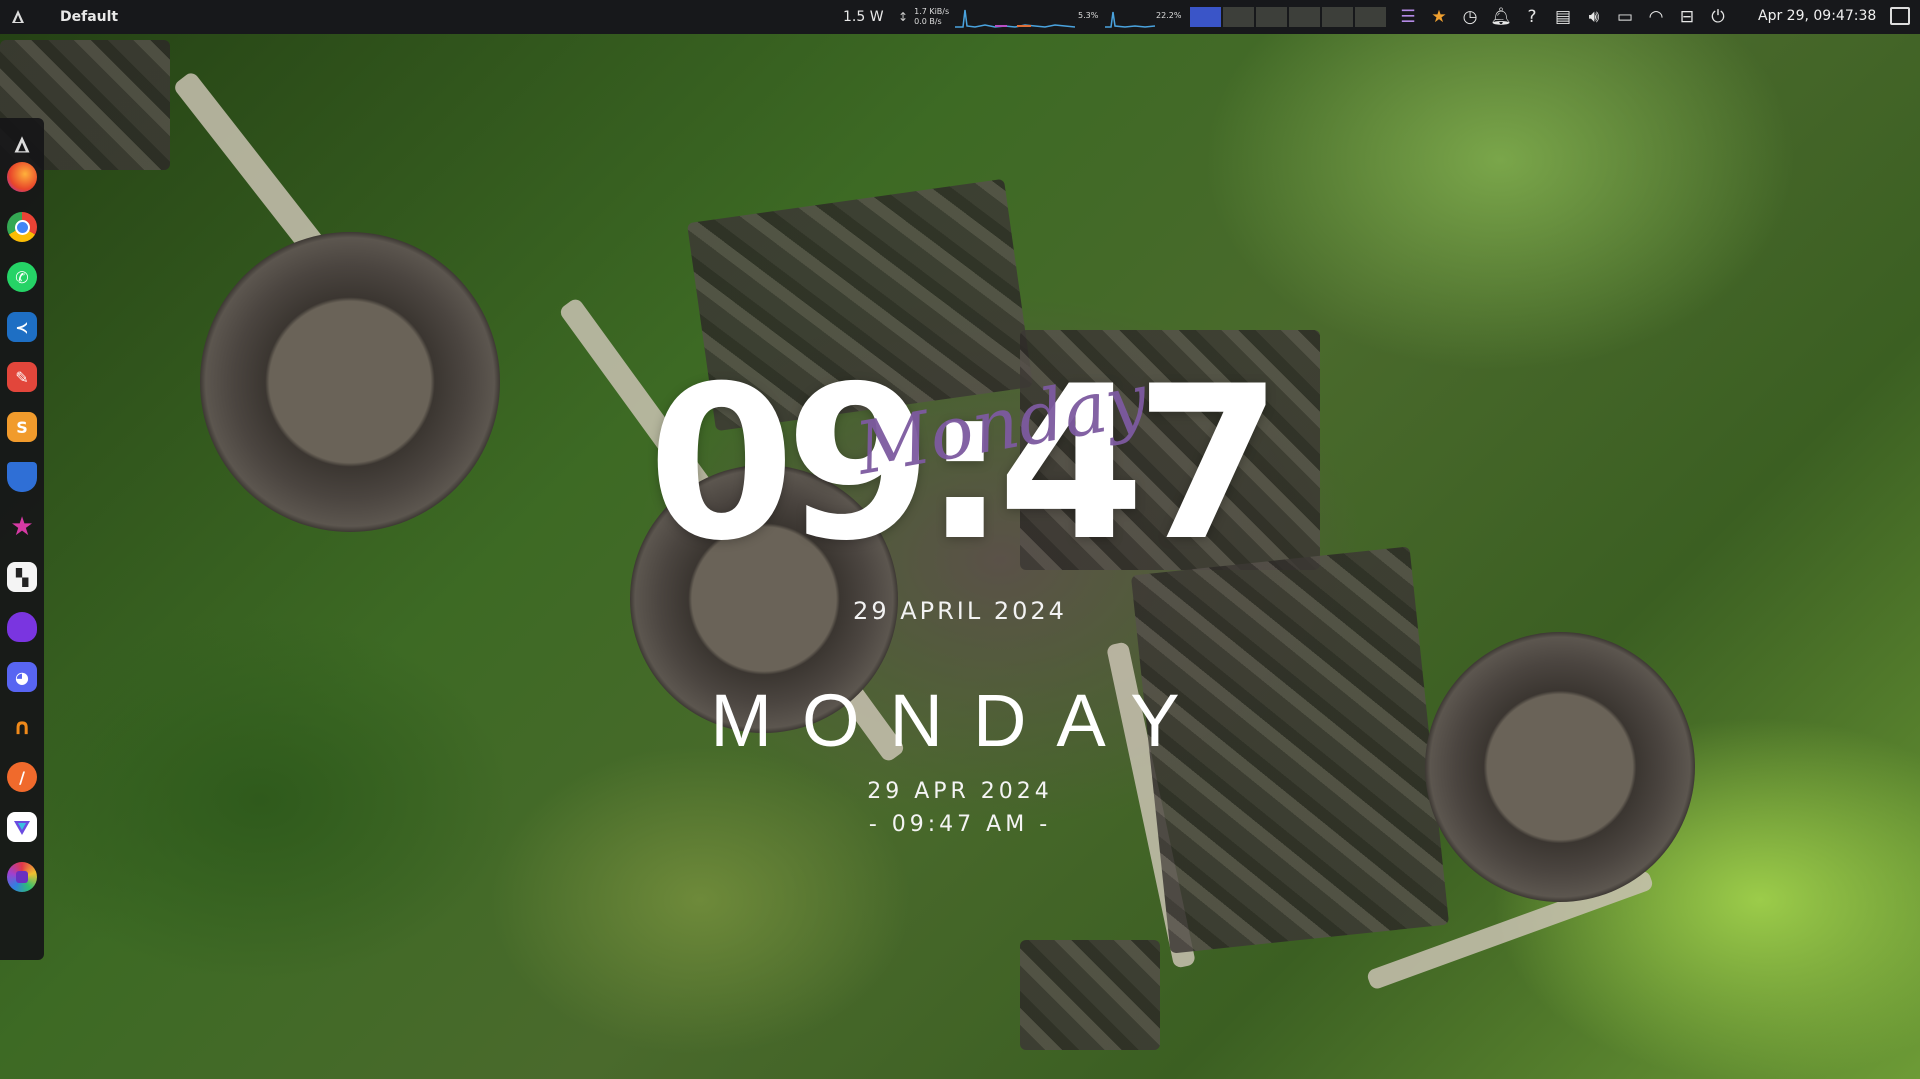 Image resolution: width=1920 pixels, height=1079 pixels. What do you see at coordinates (22, 277) in the screenshot?
I see `whatsapp-icon: ✆` at bounding box center [22, 277].